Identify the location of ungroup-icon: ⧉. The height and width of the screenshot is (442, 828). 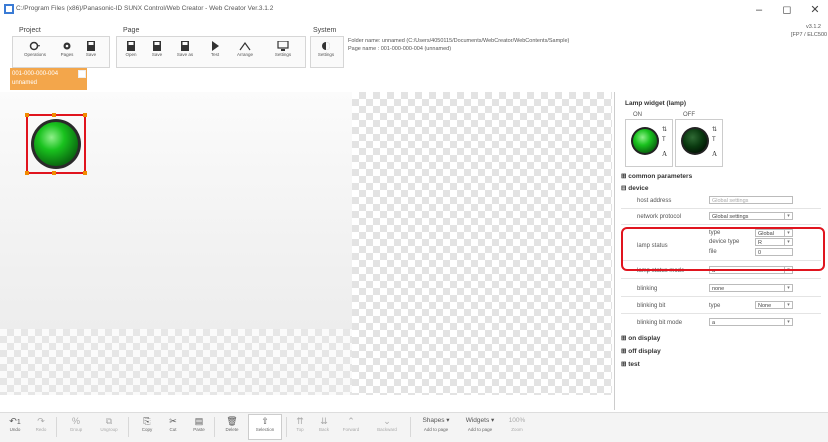
(109, 421).